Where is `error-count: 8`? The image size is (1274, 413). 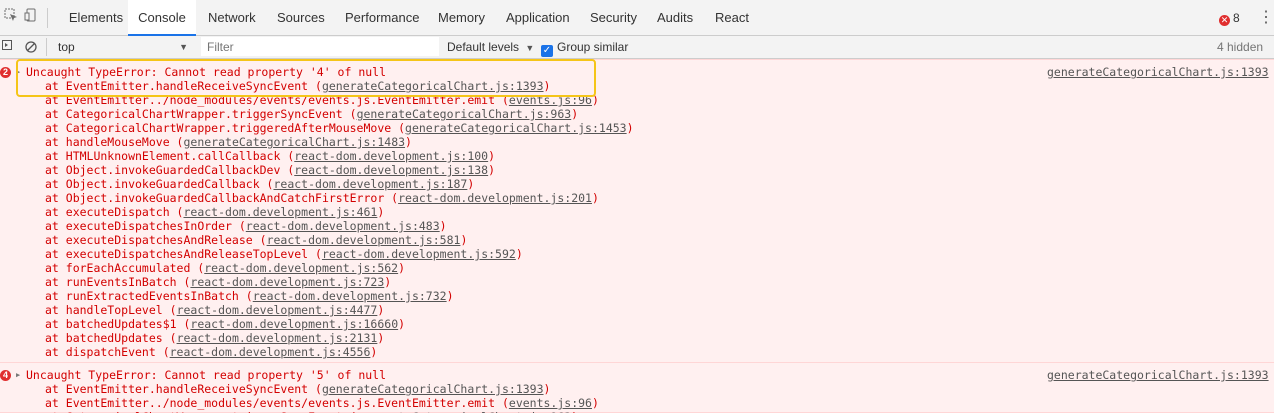 error-count: 8 is located at coordinates (1236, 18).